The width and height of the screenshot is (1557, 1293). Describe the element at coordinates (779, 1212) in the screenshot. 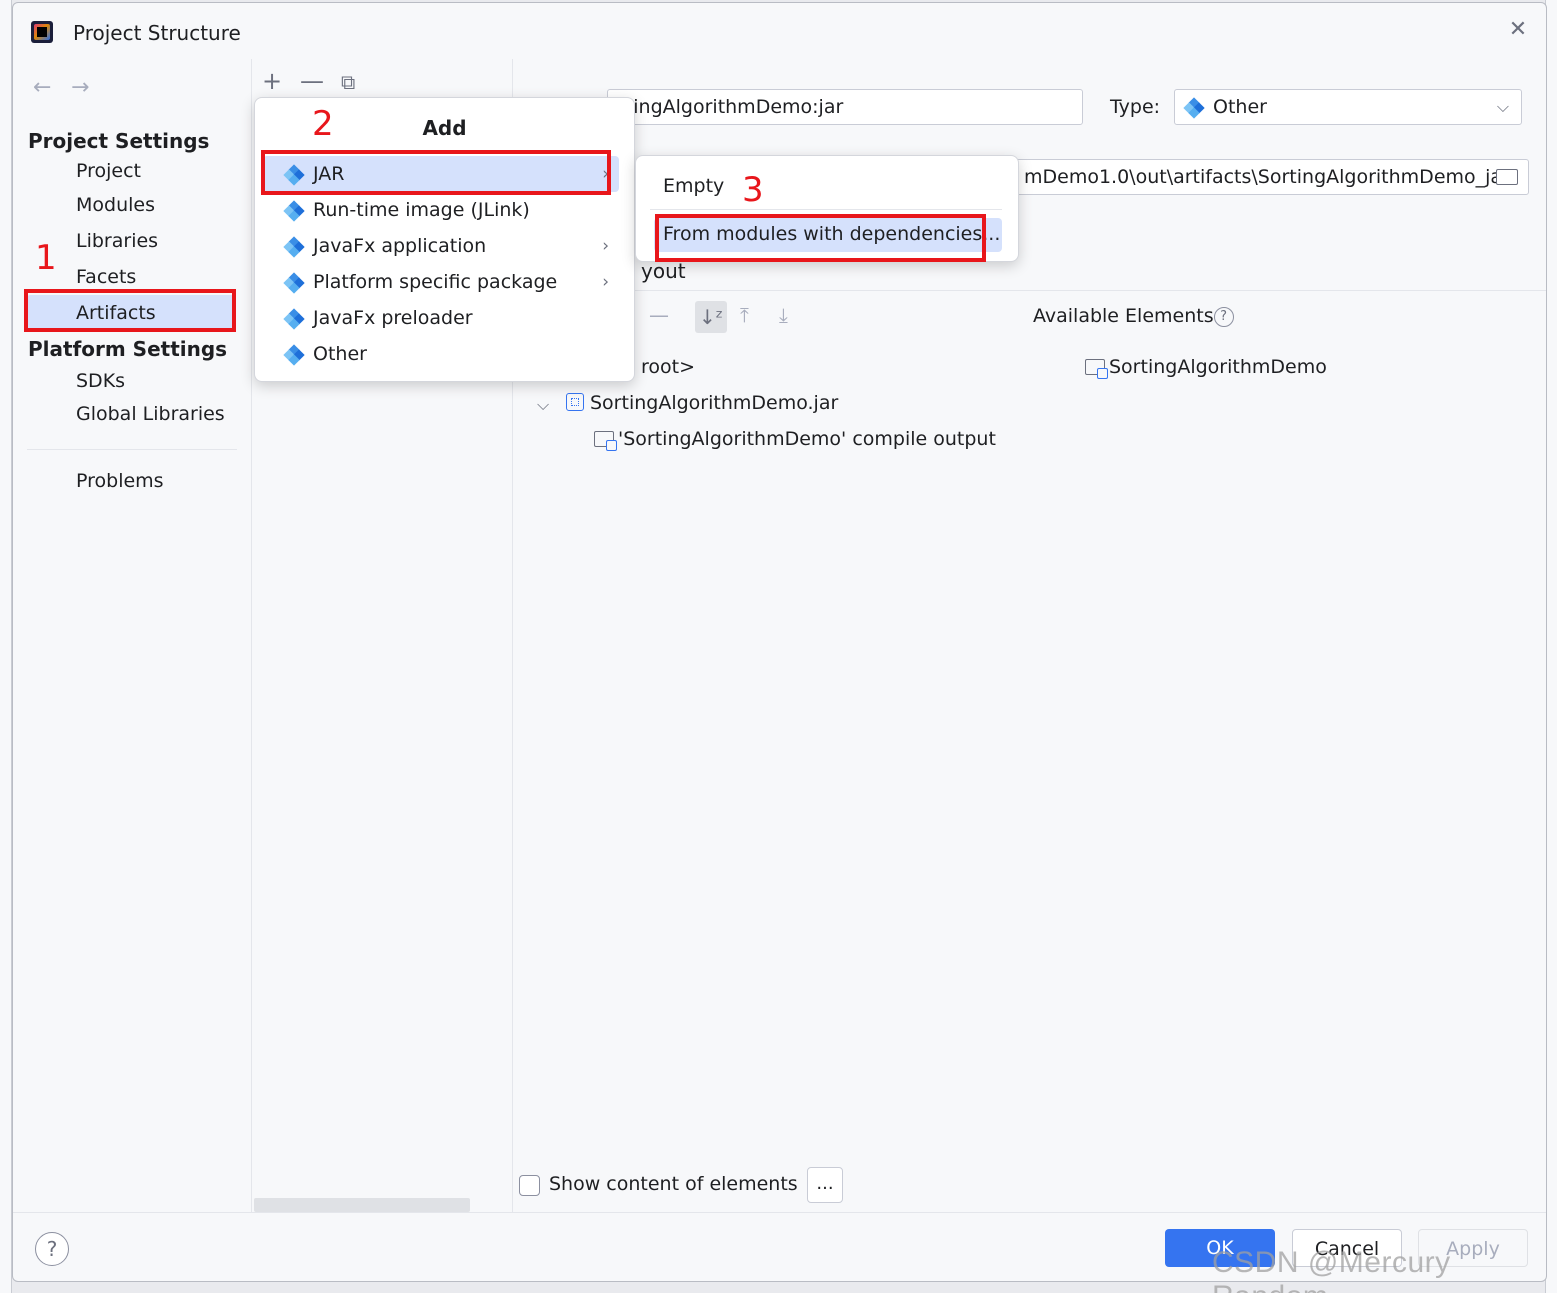

I see `footer-divider` at that location.